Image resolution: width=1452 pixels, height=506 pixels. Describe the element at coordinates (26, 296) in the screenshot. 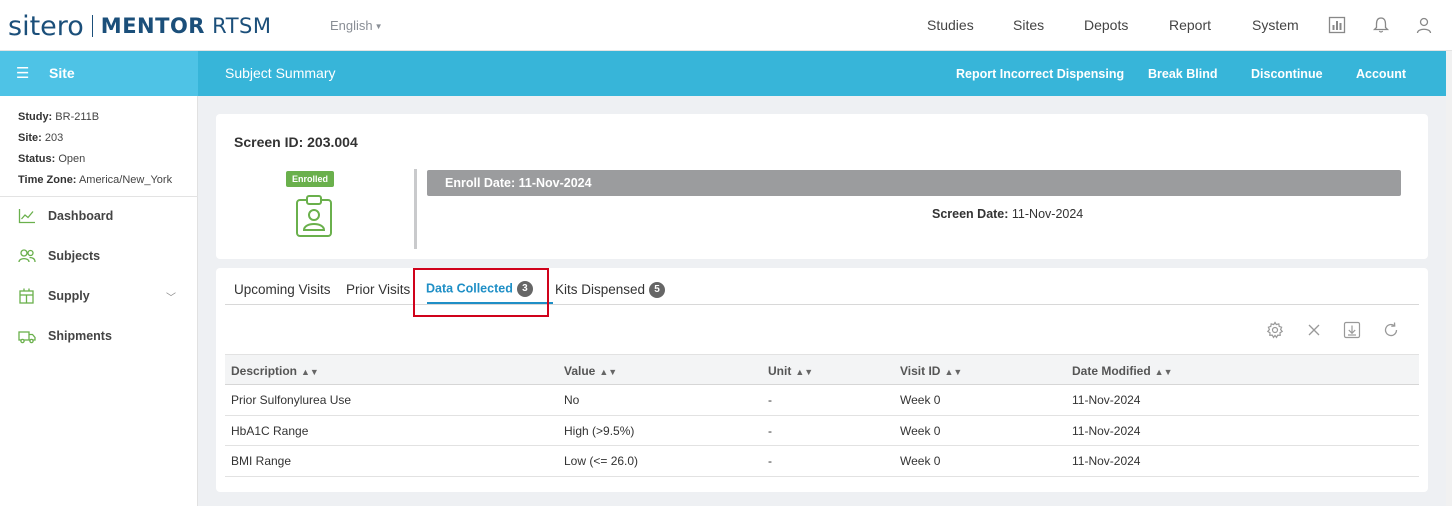

I see `box-icon` at that location.